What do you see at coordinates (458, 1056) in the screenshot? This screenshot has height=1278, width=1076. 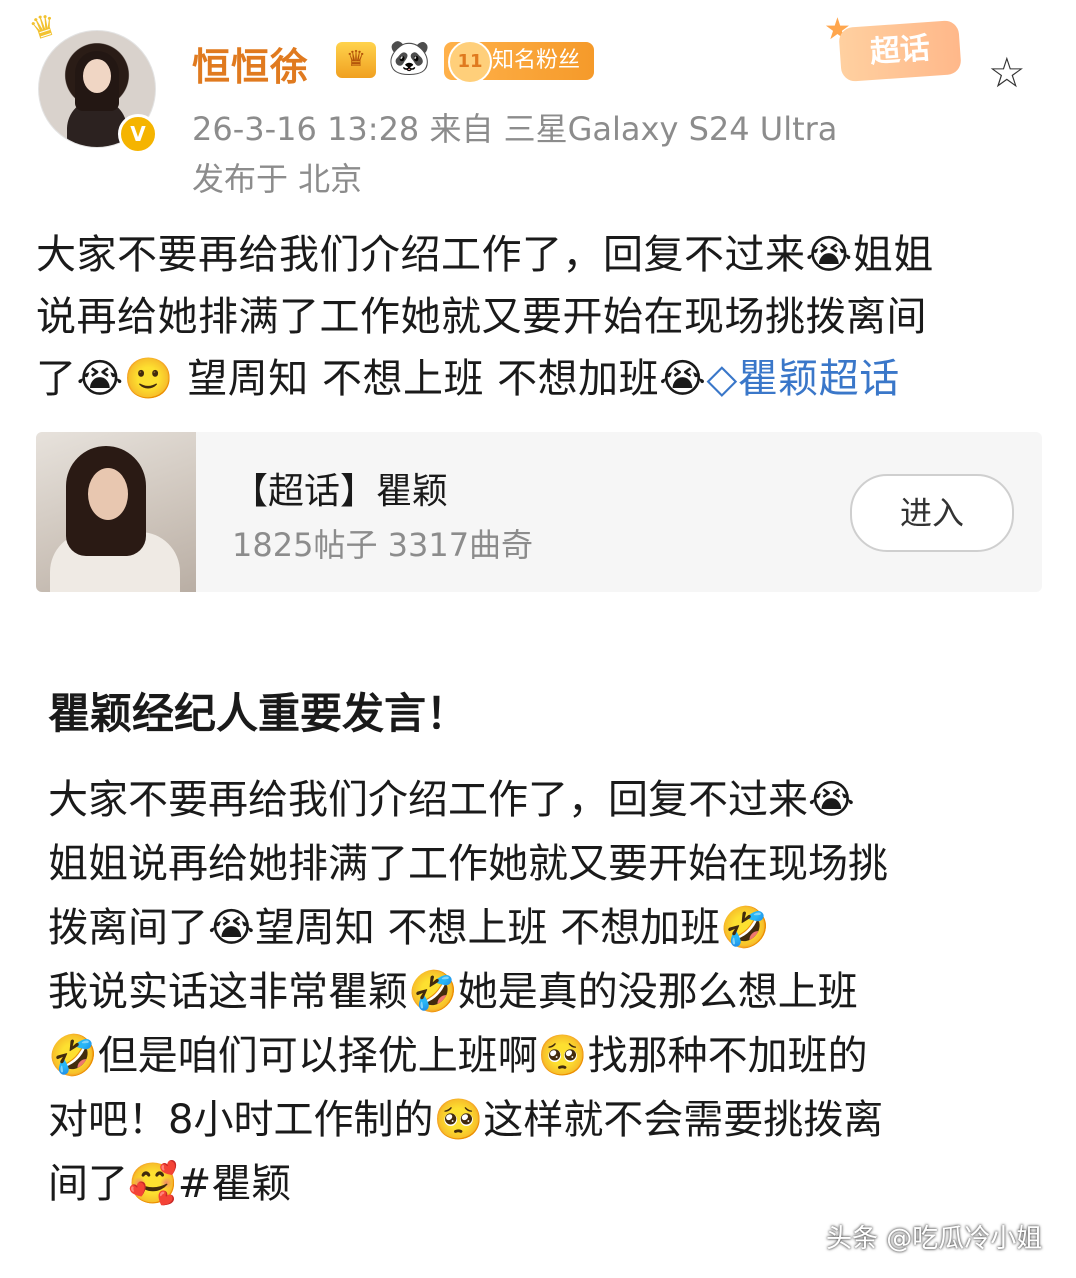 I see `article-line: 🤣但是咱们可以择优上班啊🥺找那种不加班的` at bounding box center [458, 1056].